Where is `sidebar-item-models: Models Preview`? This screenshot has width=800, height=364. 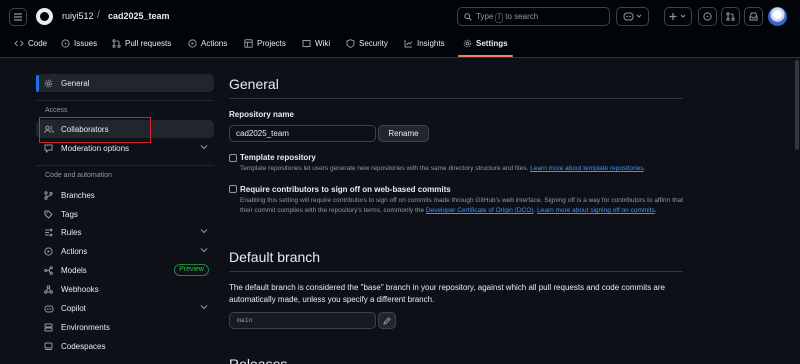 sidebar-item-models: Models Preview is located at coordinates (125, 270).